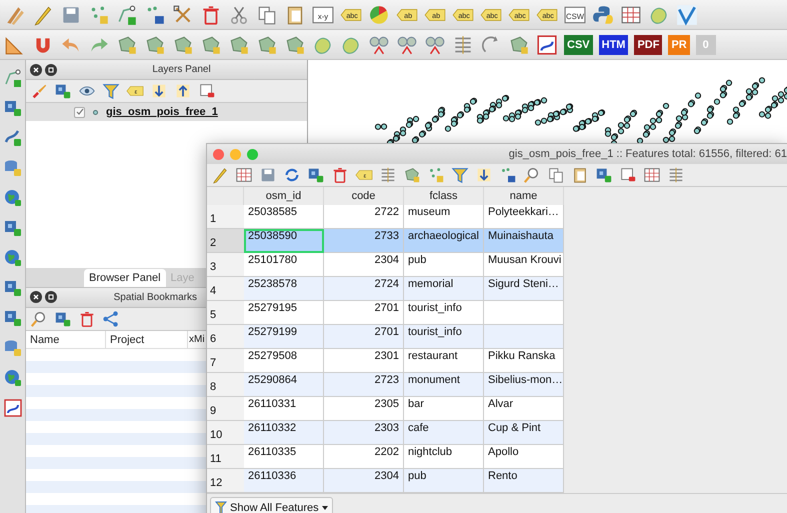 This screenshot has height=513, width=787. What do you see at coordinates (111, 319) in the screenshot?
I see `share-icon` at bounding box center [111, 319].